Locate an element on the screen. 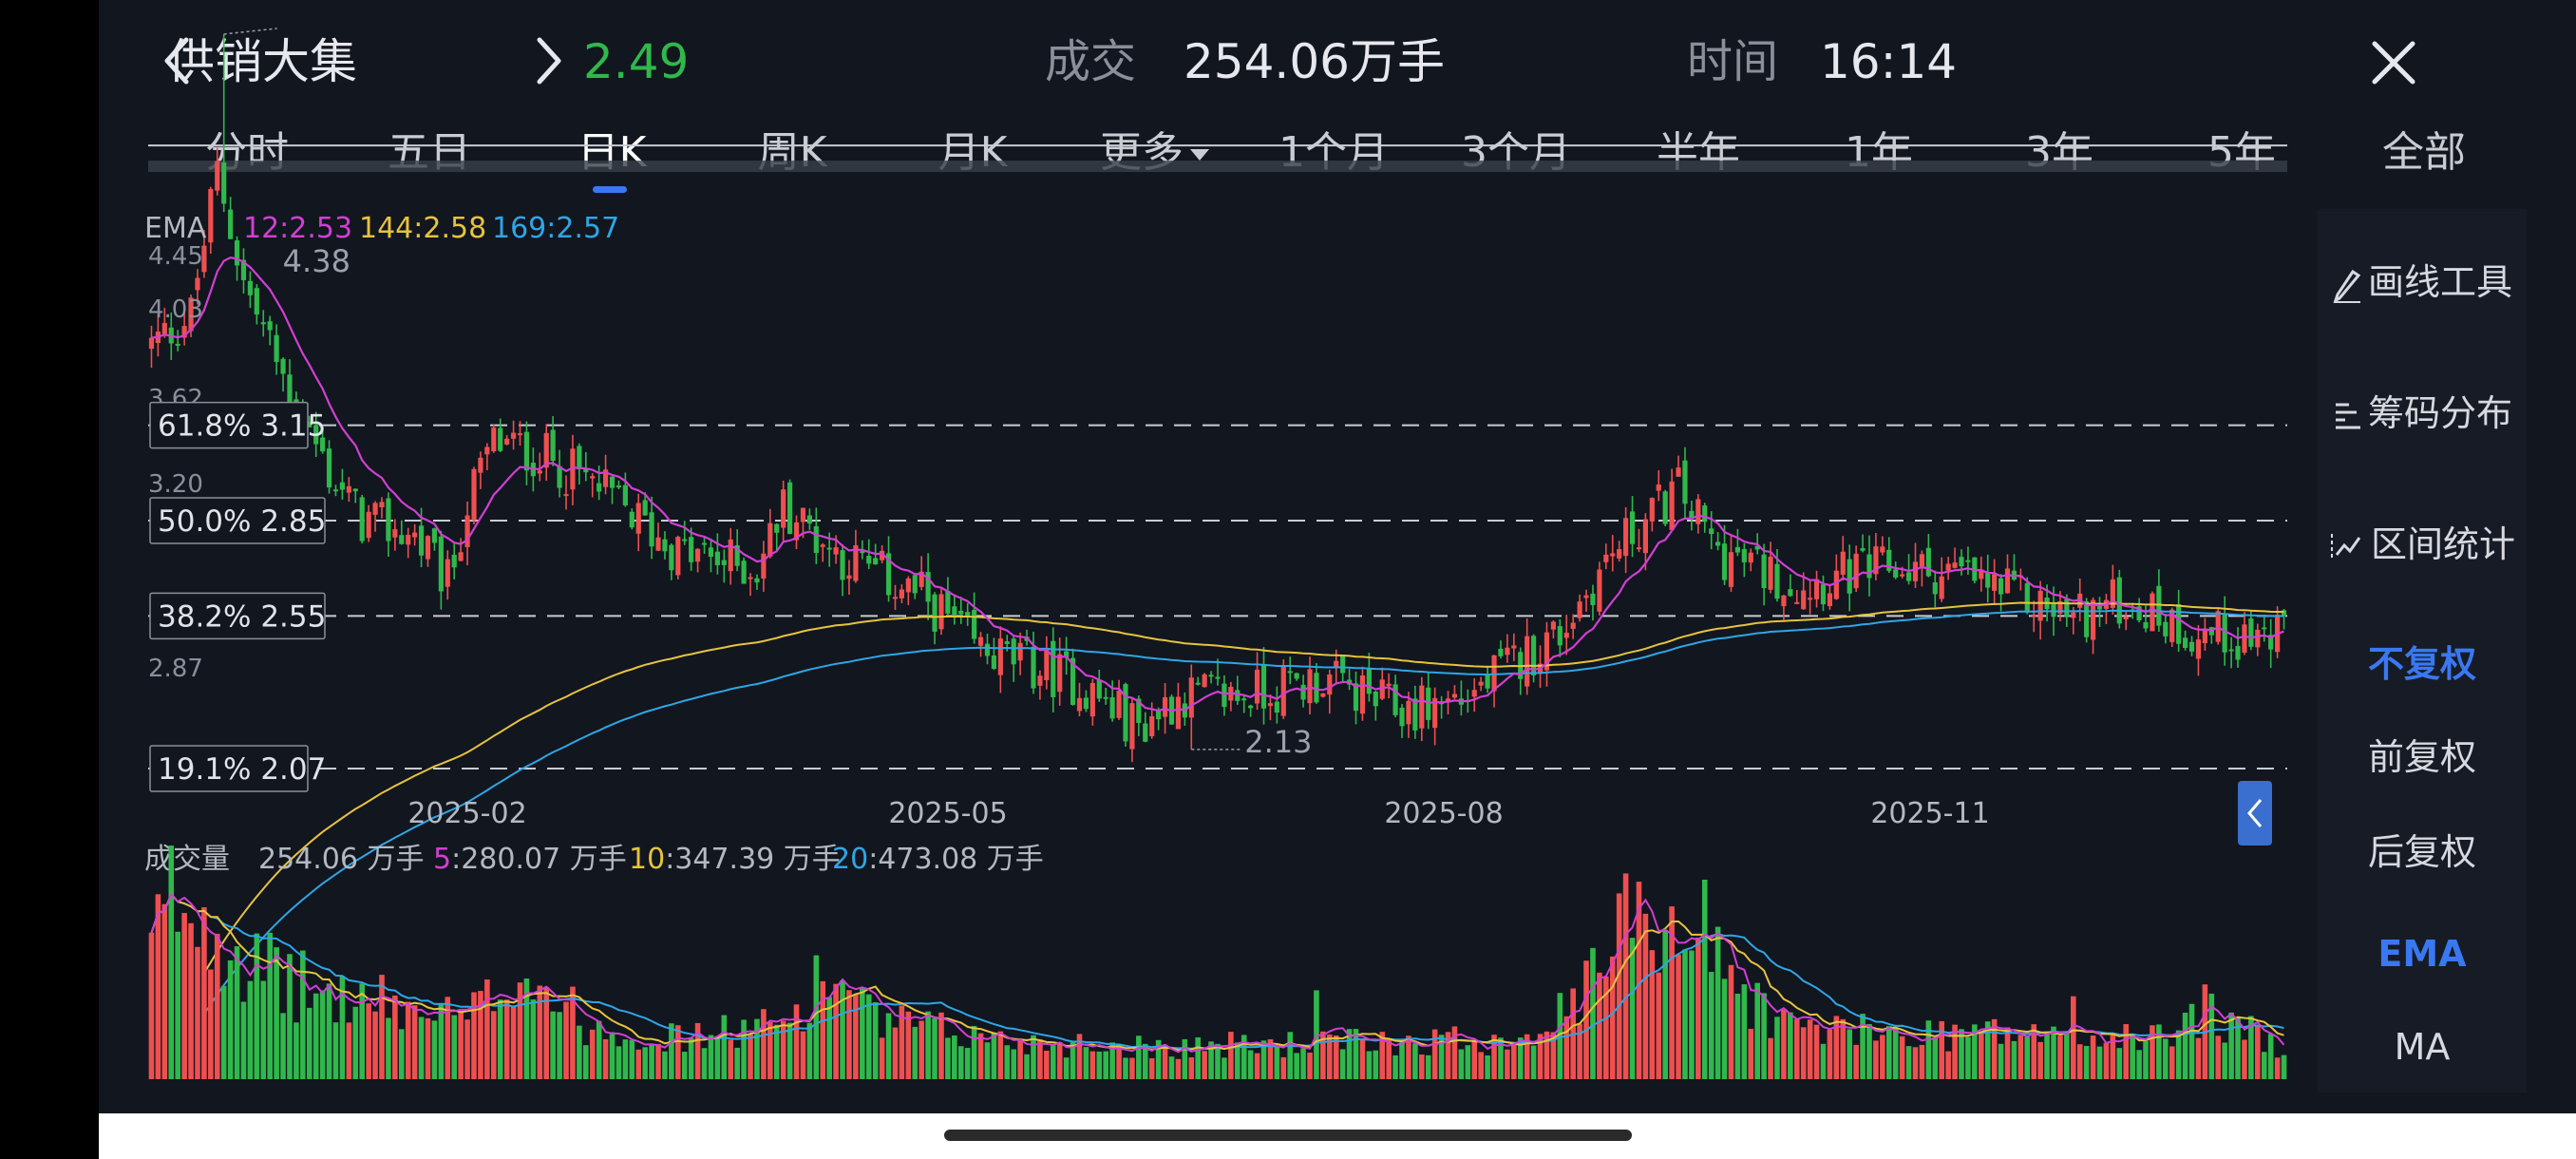 Image resolution: width=2576 pixels, height=1159 pixels. fib-label-1: 50.0% 2.85 is located at coordinates (242, 521).